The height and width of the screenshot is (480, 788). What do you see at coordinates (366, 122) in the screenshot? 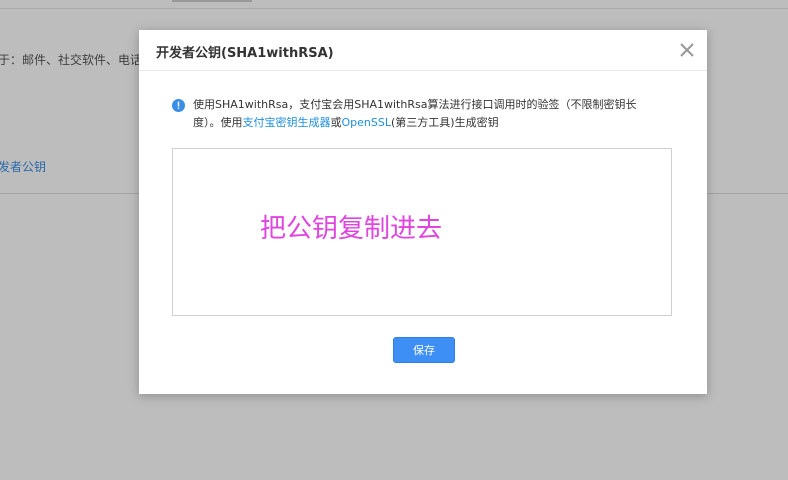
I see `openssl-link: OpenSSL` at bounding box center [366, 122].